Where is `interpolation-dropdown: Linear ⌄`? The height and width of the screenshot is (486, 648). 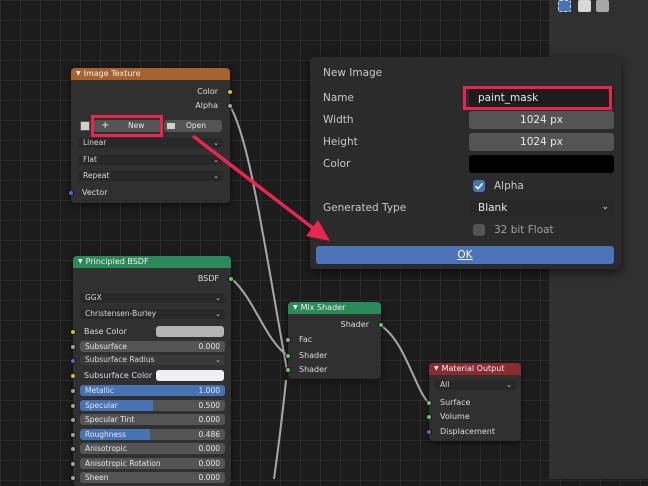 interpolation-dropdown: Linear ⌄ is located at coordinates (150, 143).